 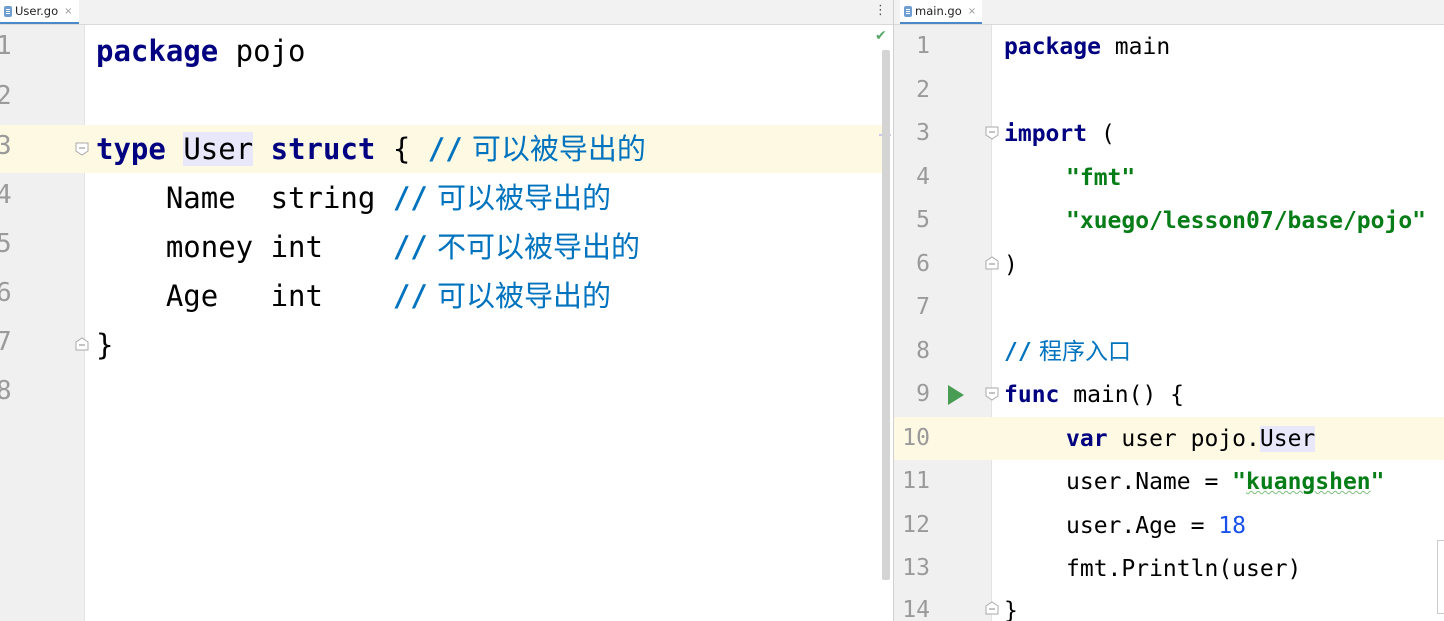 I want to click on code-line: package main, so click(x=1087, y=47).